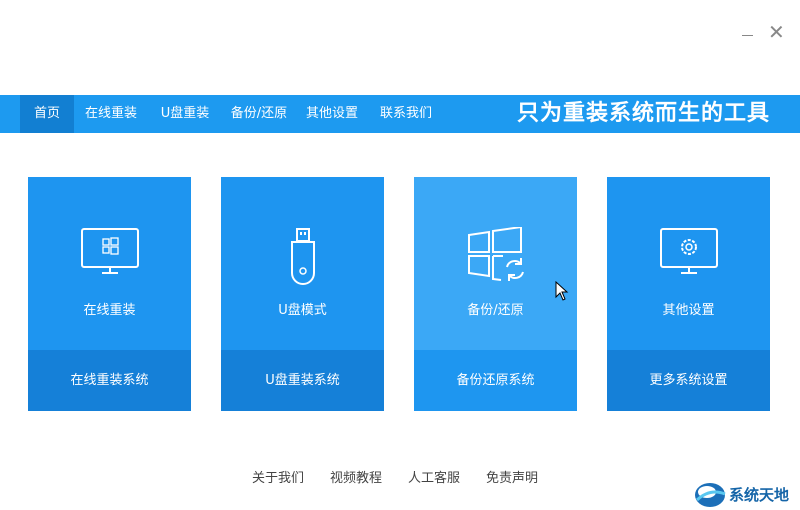  What do you see at coordinates (710, 495) in the screenshot?
I see `watermark-logo-icon` at bounding box center [710, 495].